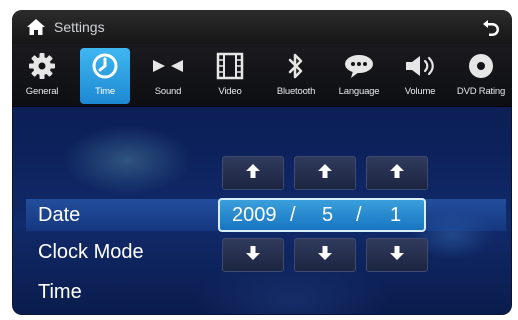 This screenshot has width=518, height=320. What do you see at coordinates (328, 214) in the screenshot?
I see `date-month: 5` at bounding box center [328, 214].